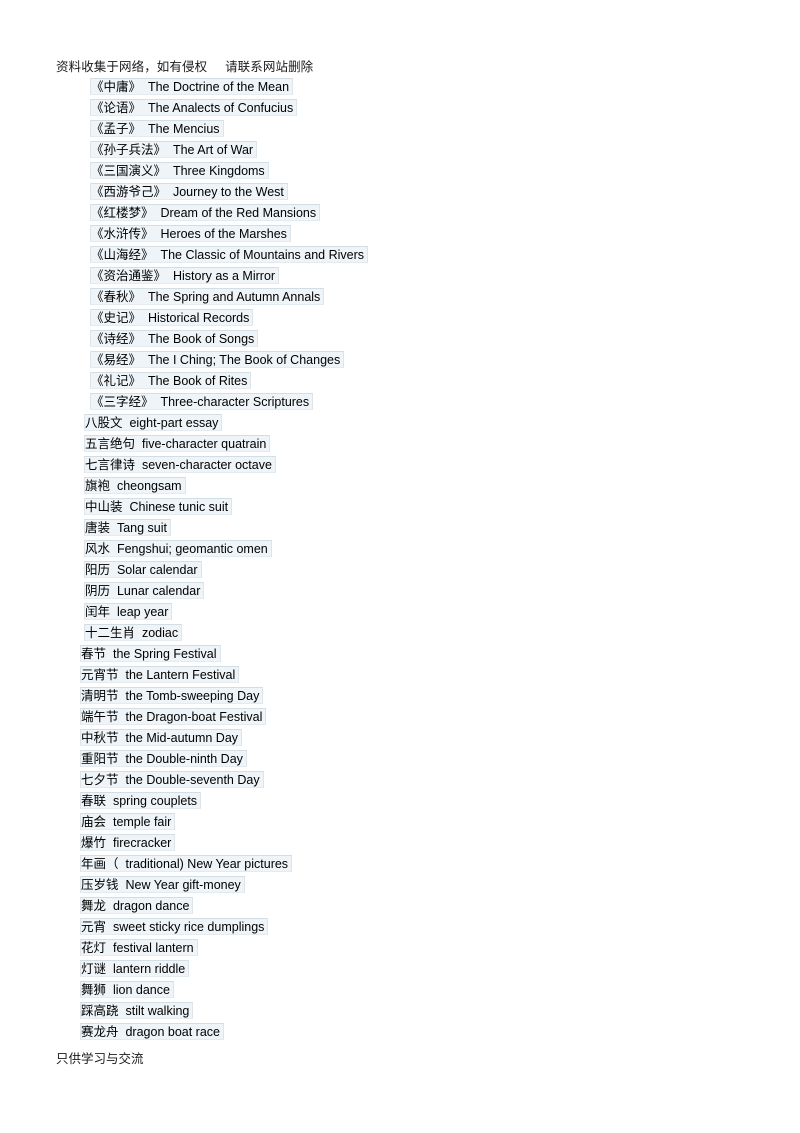 The height and width of the screenshot is (1133, 800). I want to click on glossary-term: 踩高跷, so click(100, 1011).